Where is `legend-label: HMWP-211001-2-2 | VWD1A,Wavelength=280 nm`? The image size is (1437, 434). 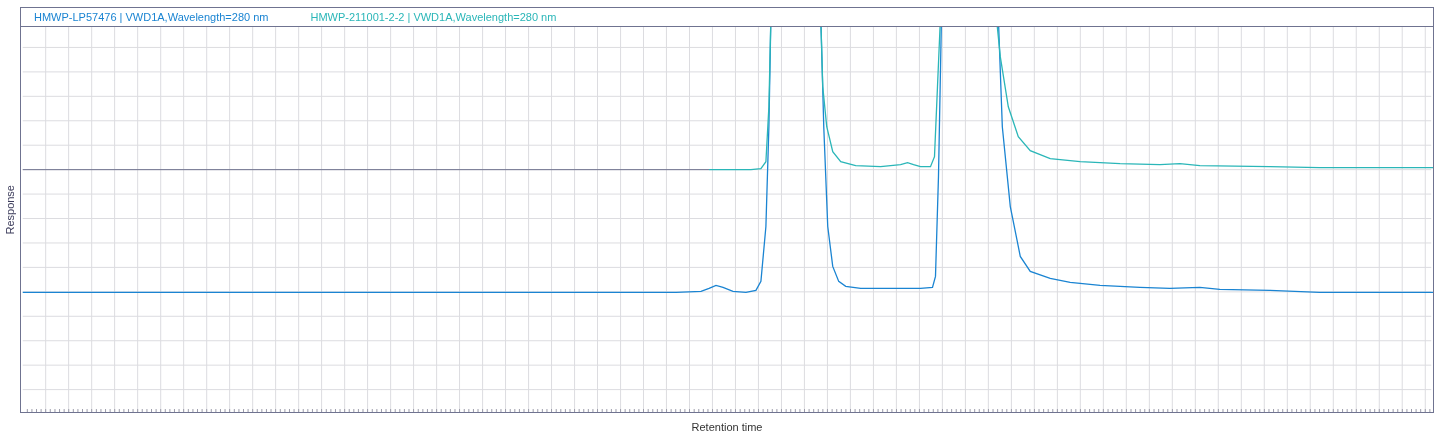
legend-label: HMWP-211001-2-2 | VWD1A,Wavelength=280 nm is located at coordinates (433, 16).